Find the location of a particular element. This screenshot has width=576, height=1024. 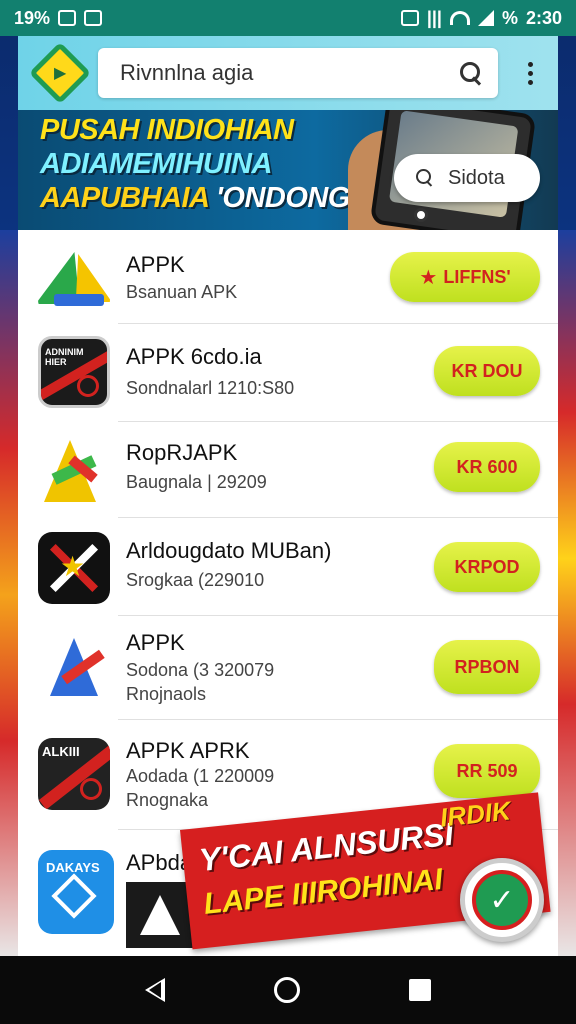

banner-indicator-icon is located at coordinates (421, 215).